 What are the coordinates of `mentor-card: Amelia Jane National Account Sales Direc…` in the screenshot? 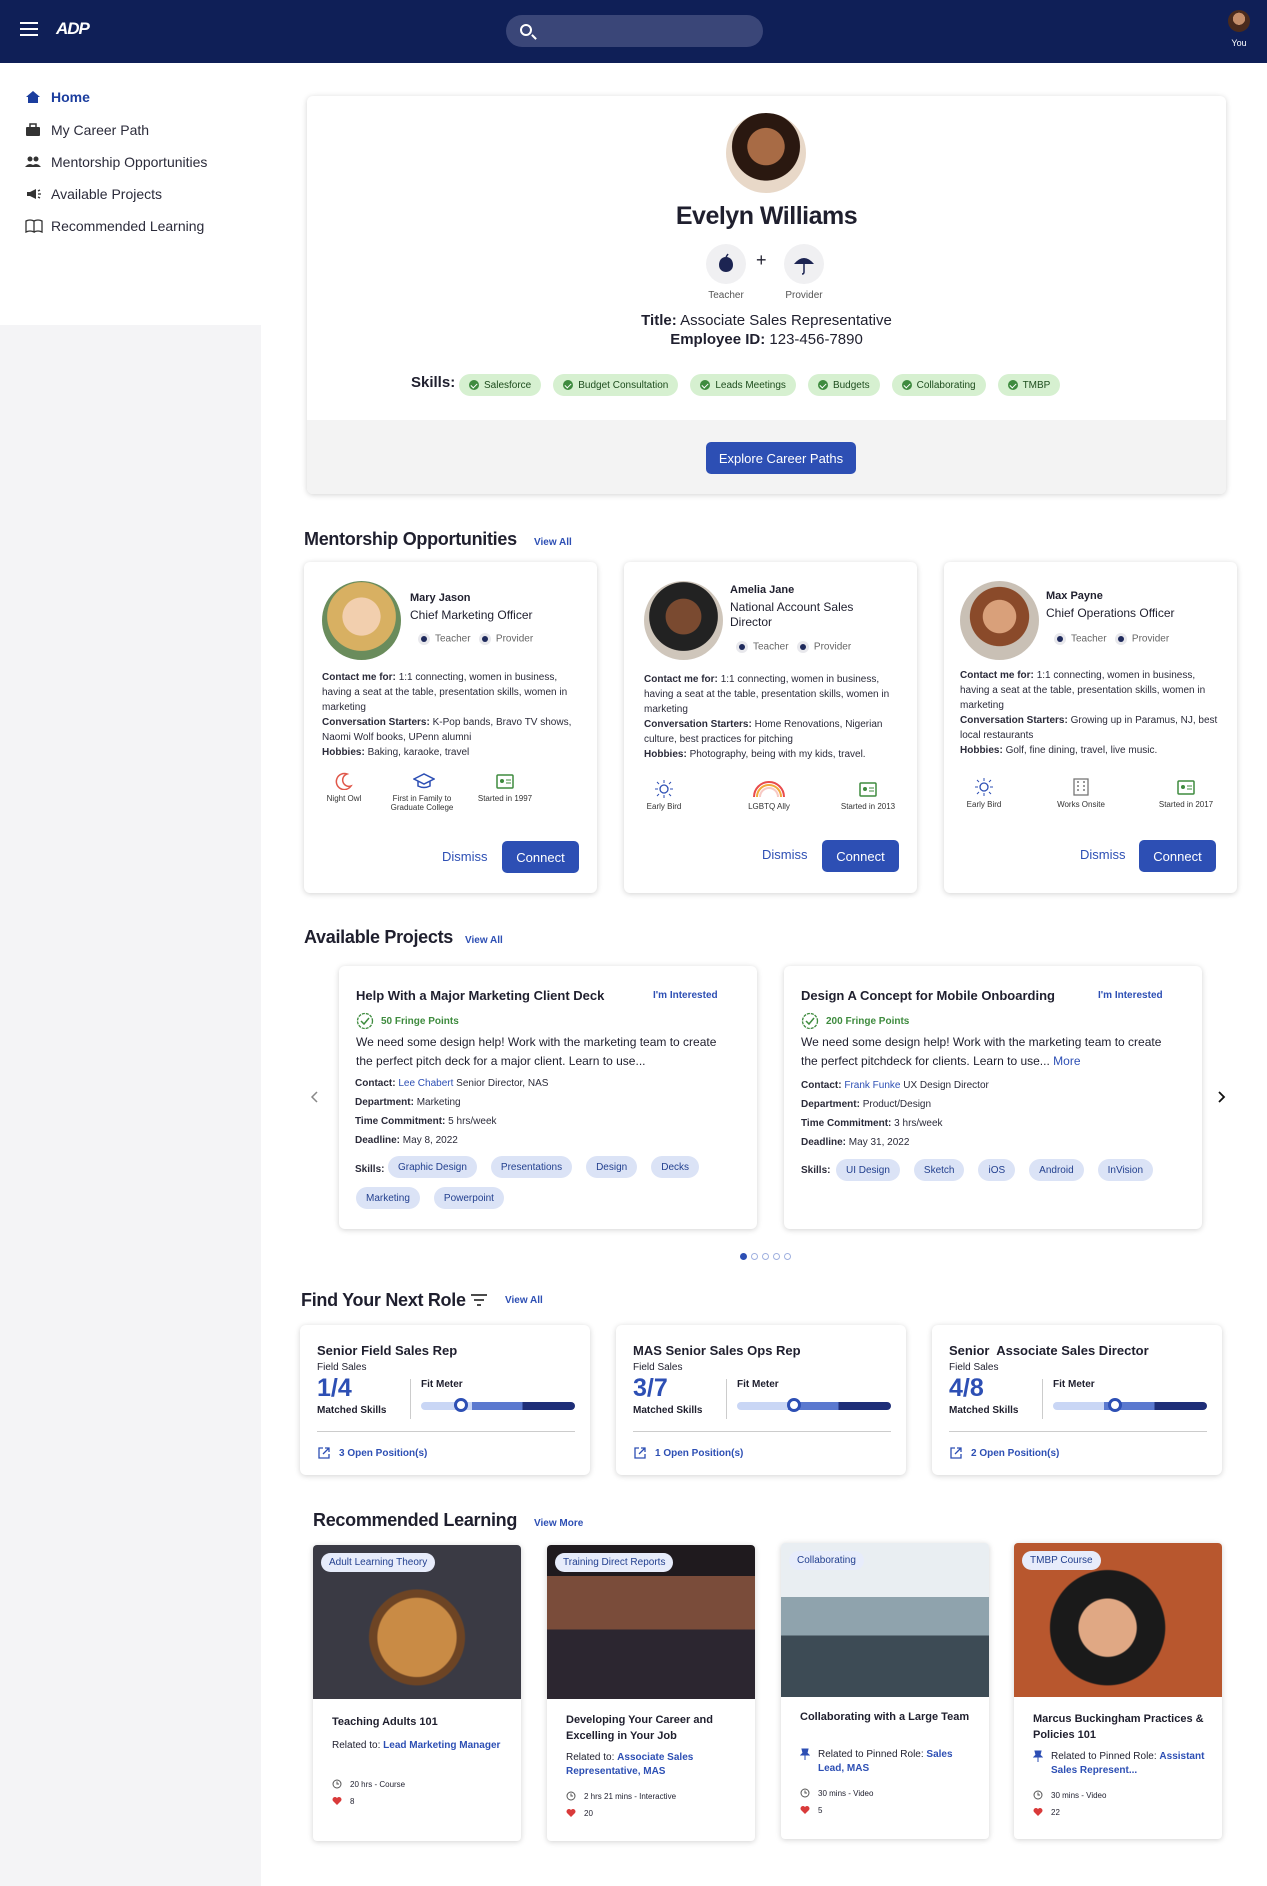 It's located at (770, 727).